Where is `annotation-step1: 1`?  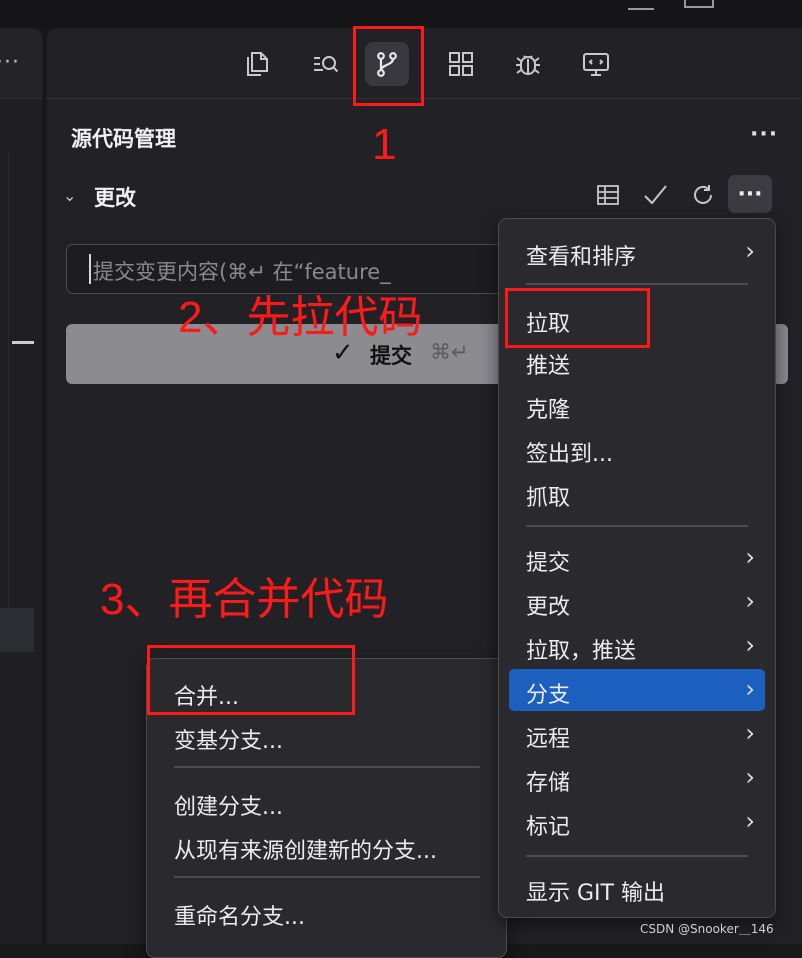 annotation-step1: 1 is located at coordinates (384, 144).